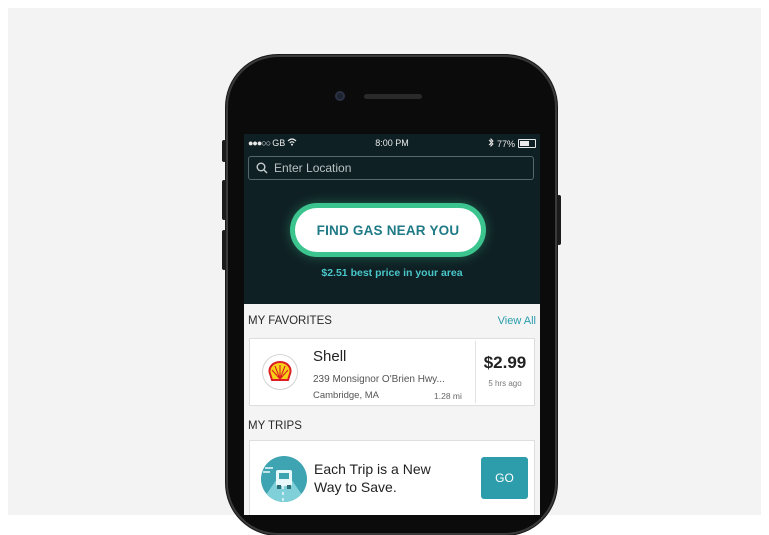 This screenshot has height=535, width=769. I want to click on truck-road-icon, so click(284, 479).